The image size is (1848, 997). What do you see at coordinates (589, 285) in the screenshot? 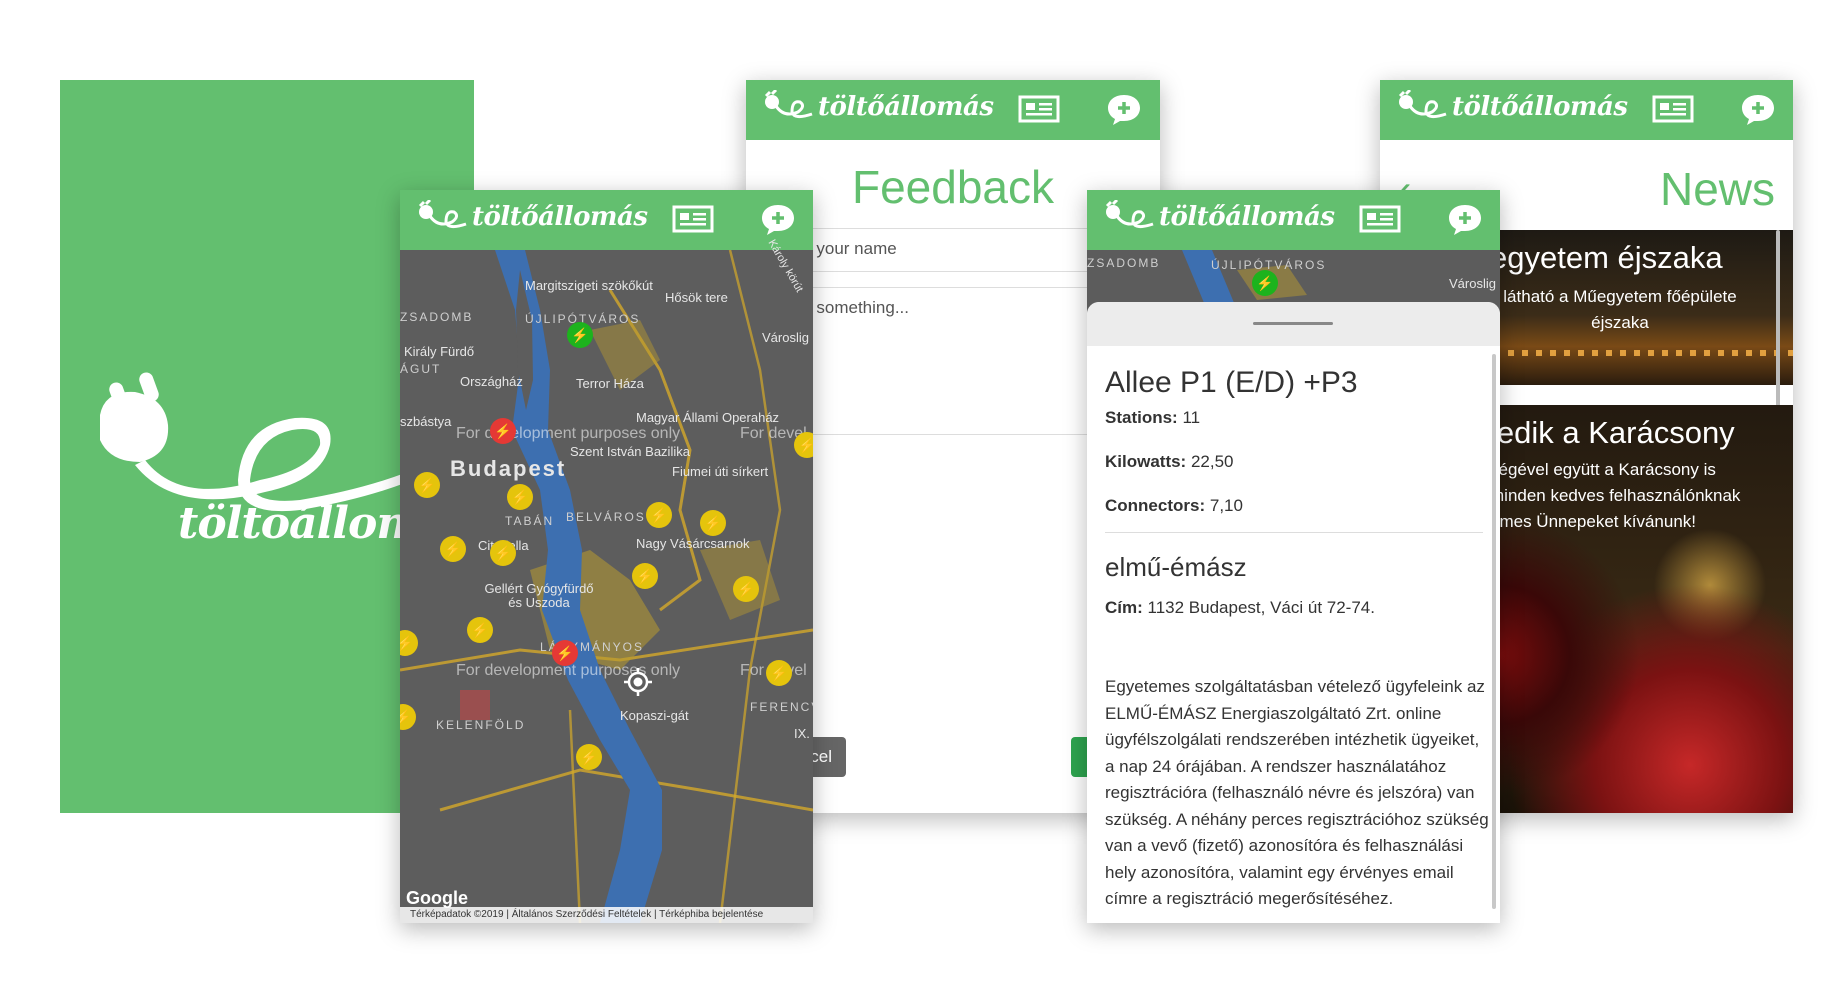
I see `map-label: Margitszigeti szökőkút` at bounding box center [589, 285].